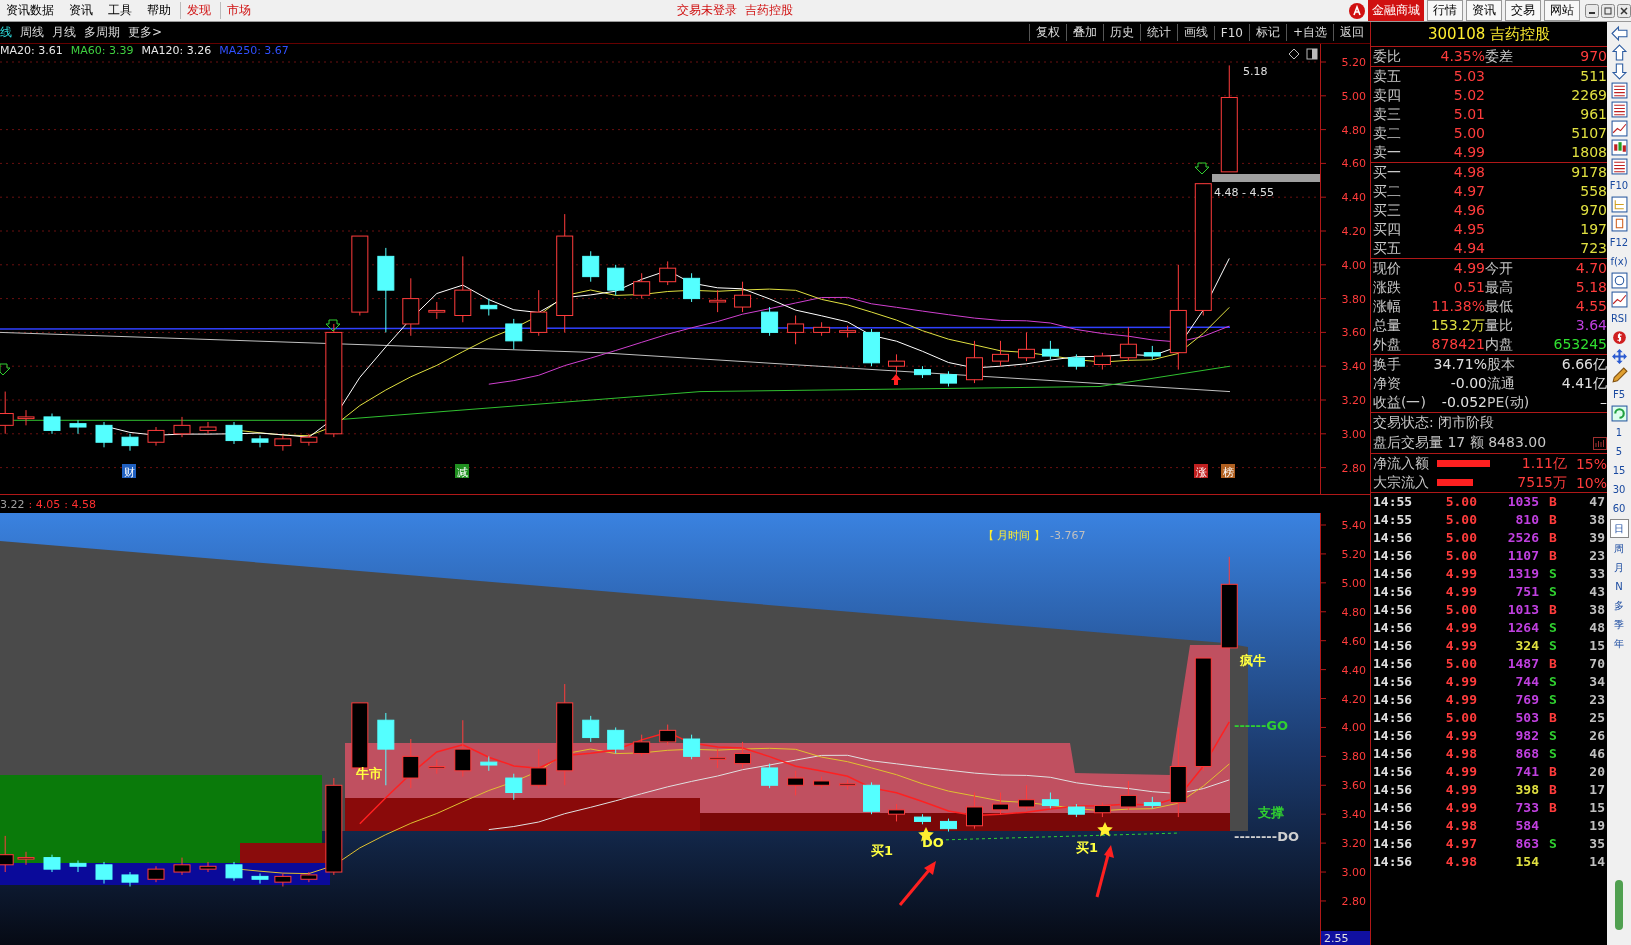 The image size is (1631, 945). What do you see at coordinates (1457, 306) in the screenshot?
I see `field-value: 11.38%` at bounding box center [1457, 306].